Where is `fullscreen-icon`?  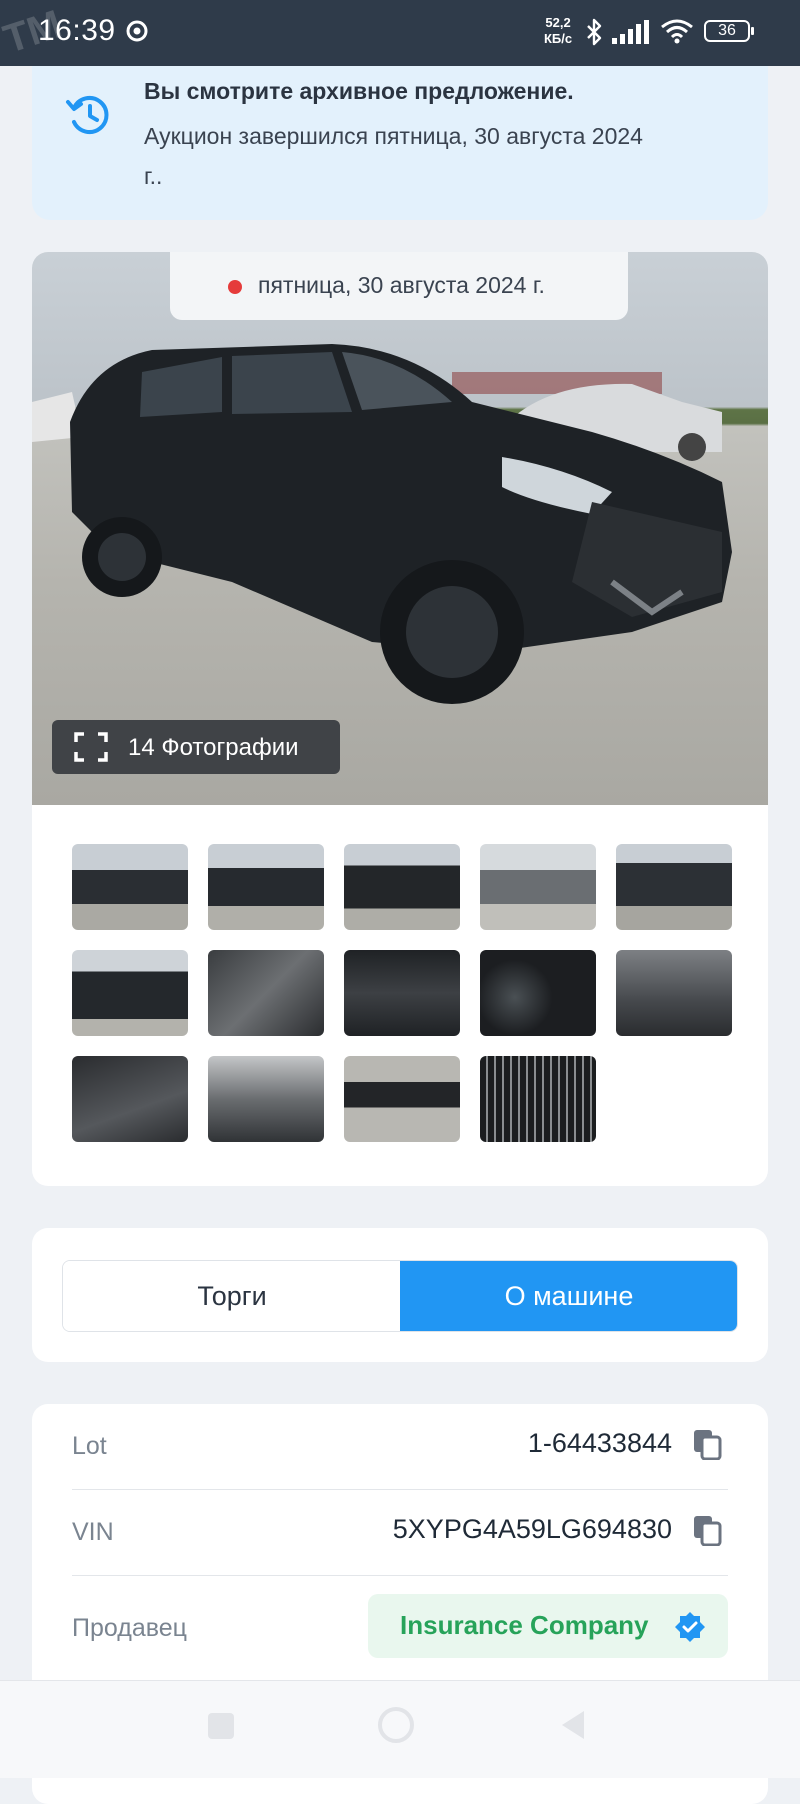
fullscreen-icon is located at coordinates (91, 747).